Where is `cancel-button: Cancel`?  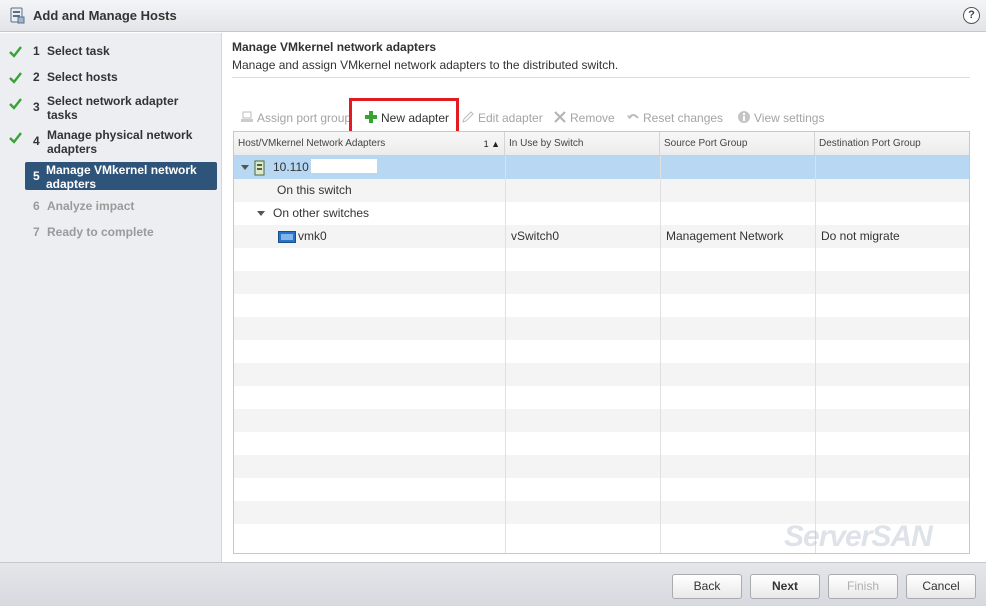 cancel-button: Cancel is located at coordinates (941, 586).